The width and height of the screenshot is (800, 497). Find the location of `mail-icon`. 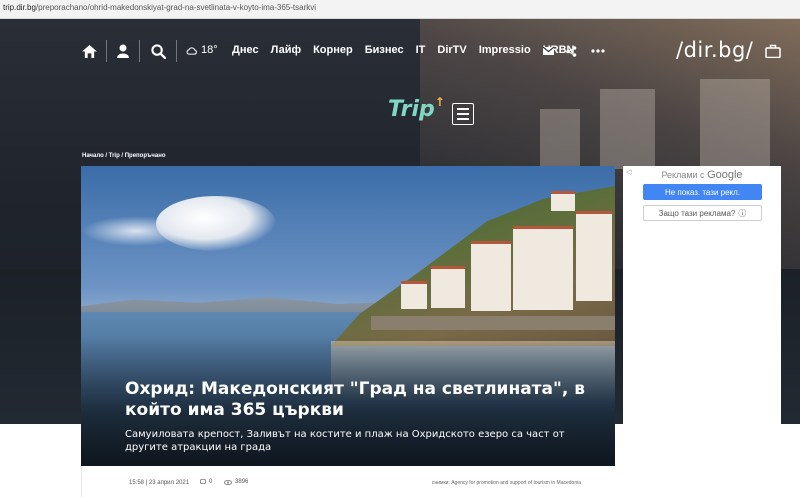

mail-icon is located at coordinates (548, 51).